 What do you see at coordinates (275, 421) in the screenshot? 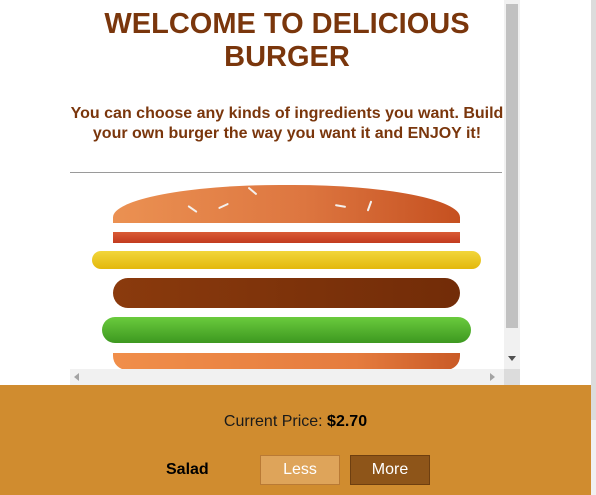
I see `price-label: Current Price:` at bounding box center [275, 421].